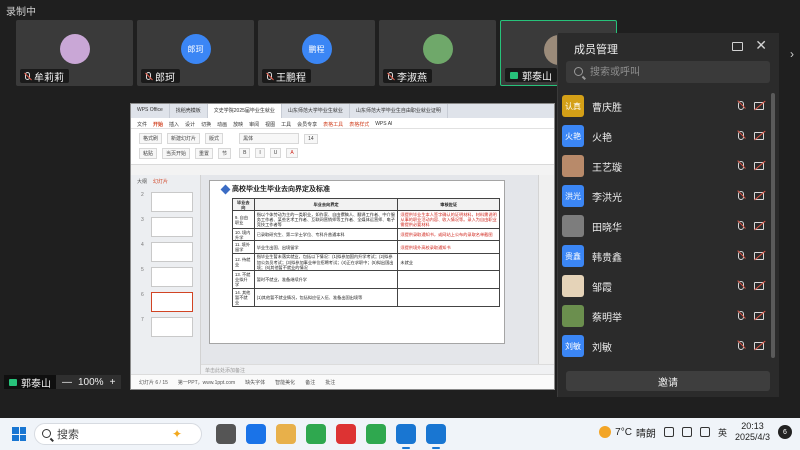 The image size is (800, 450). Describe the element at coordinates (165, 276) in the screenshot. I see `slide-thumbnail: 5` at that location.